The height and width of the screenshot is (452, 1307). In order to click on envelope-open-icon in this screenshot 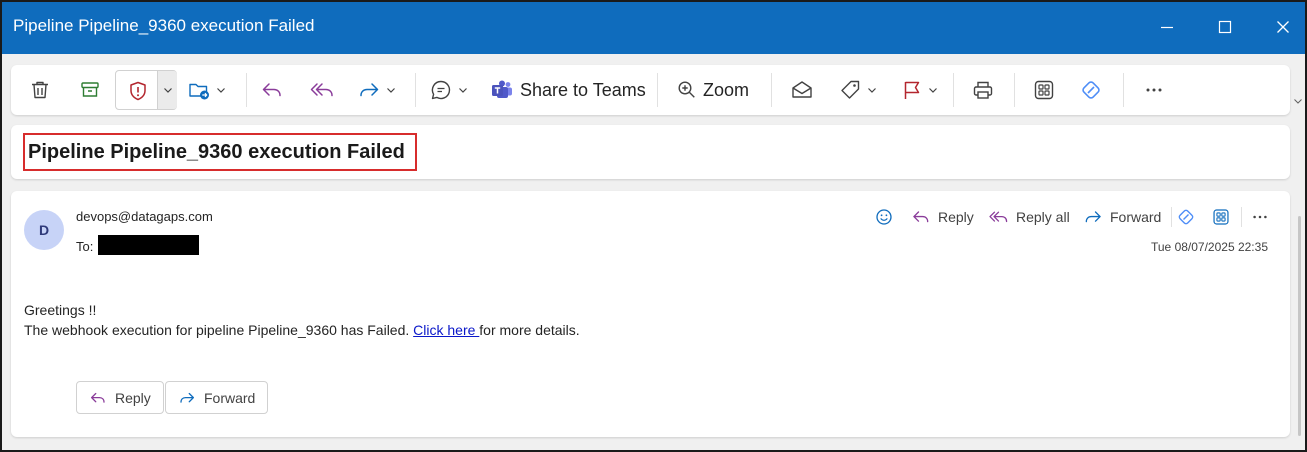, I will do `click(802, 89)`.